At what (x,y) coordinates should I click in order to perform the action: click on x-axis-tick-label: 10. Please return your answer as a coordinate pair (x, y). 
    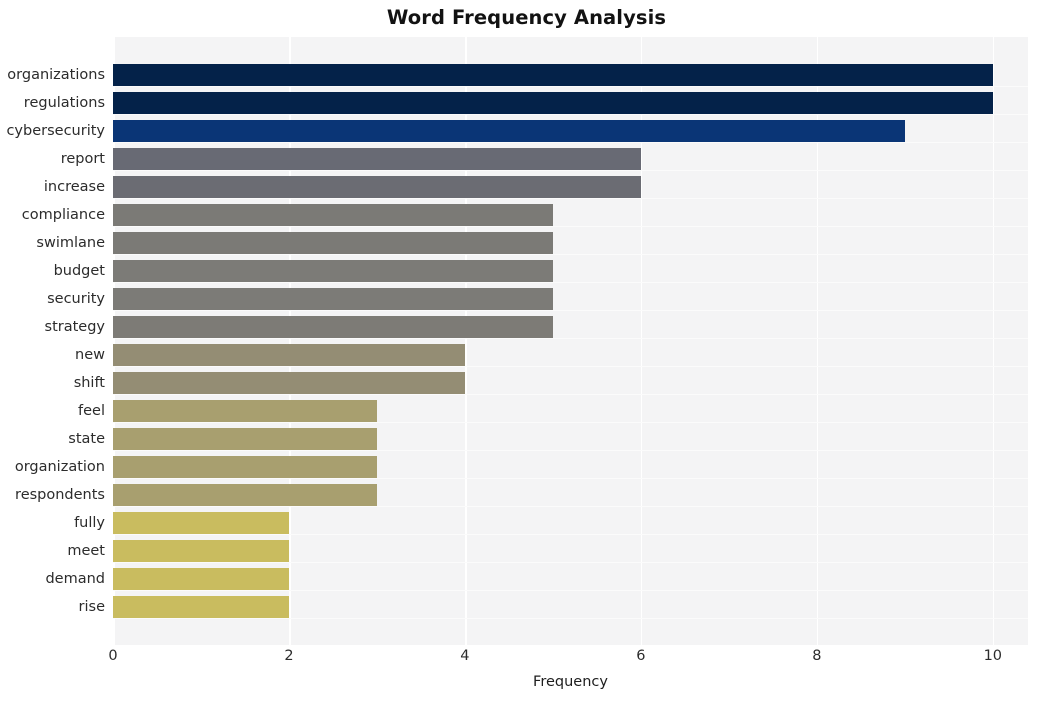
    Looking at the image, I should click on (993, 656).